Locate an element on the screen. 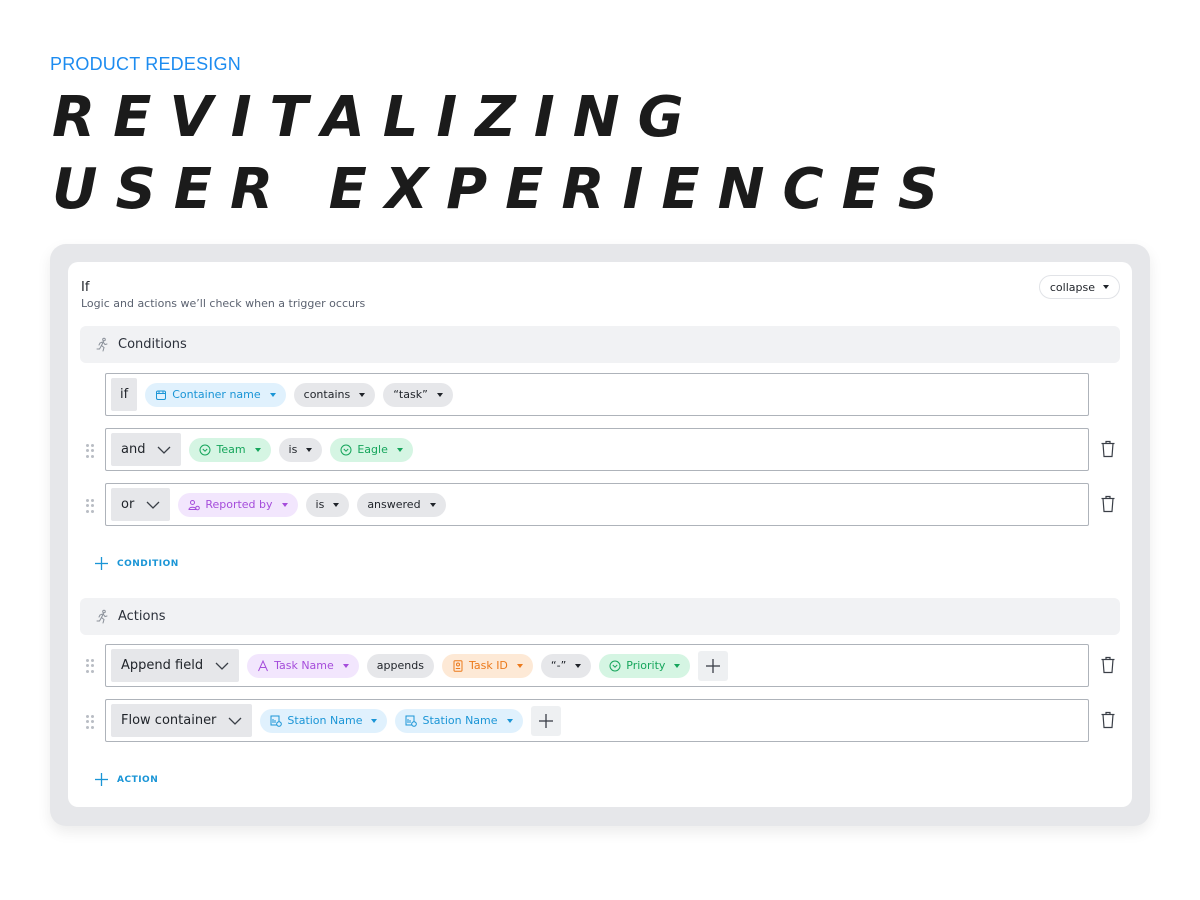 The height and width of the screenshot is (900, 1200). field-chip: Task ID is located at coordinates (487, 665).